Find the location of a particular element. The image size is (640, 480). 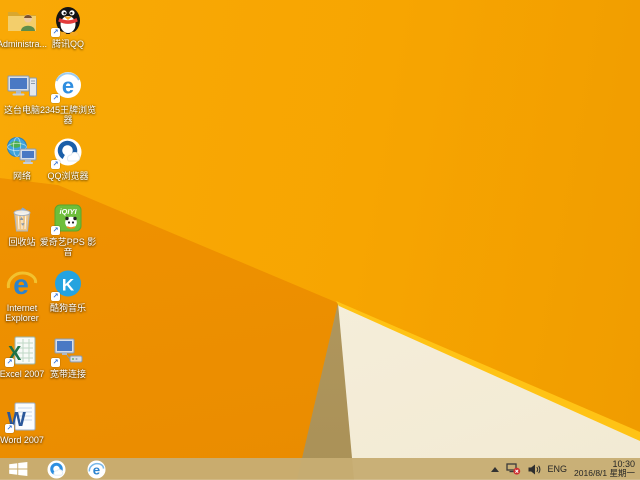

qq-browser-taskbar-icon is located at coordinates (56, 469).